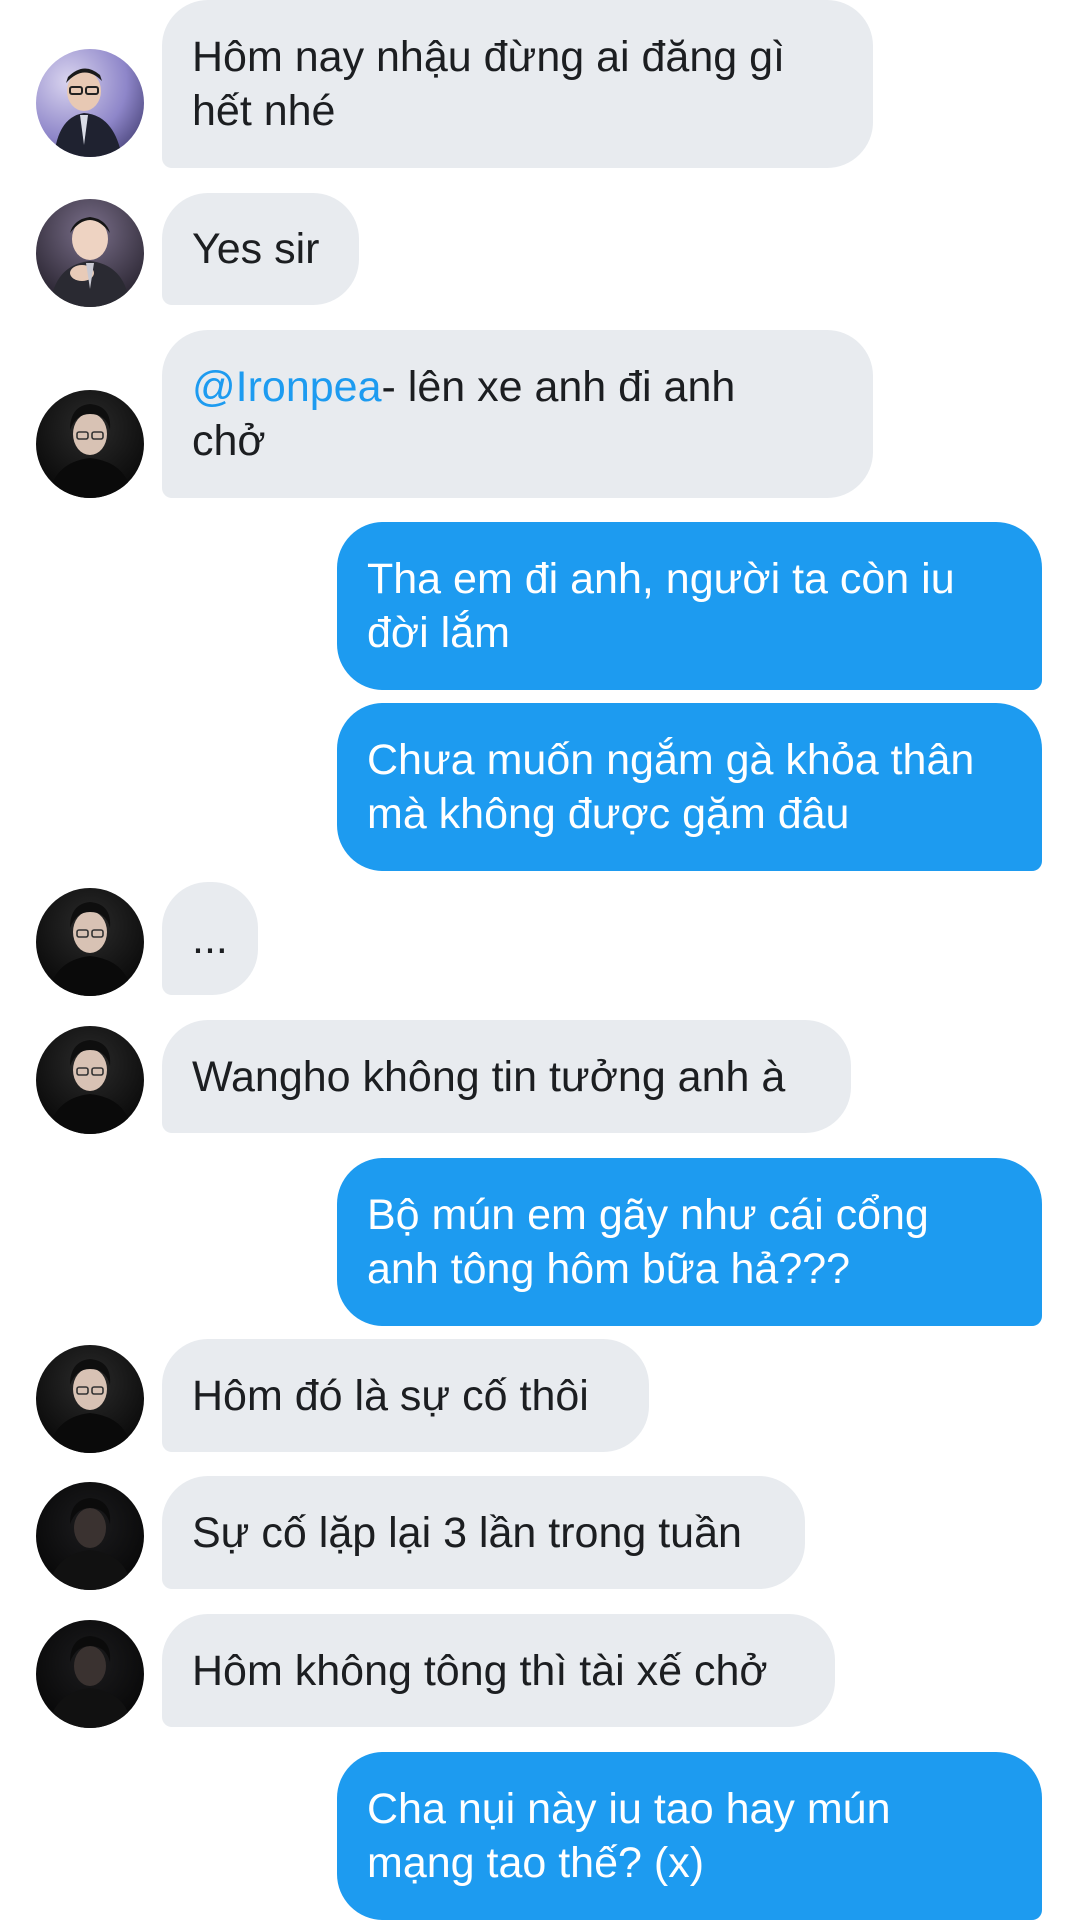 The width and height of the screenshot is (1079, 1920). Describe the element at coordinates (256, 249) in the screenshot. I see `message-text: Yes sir` at that location.